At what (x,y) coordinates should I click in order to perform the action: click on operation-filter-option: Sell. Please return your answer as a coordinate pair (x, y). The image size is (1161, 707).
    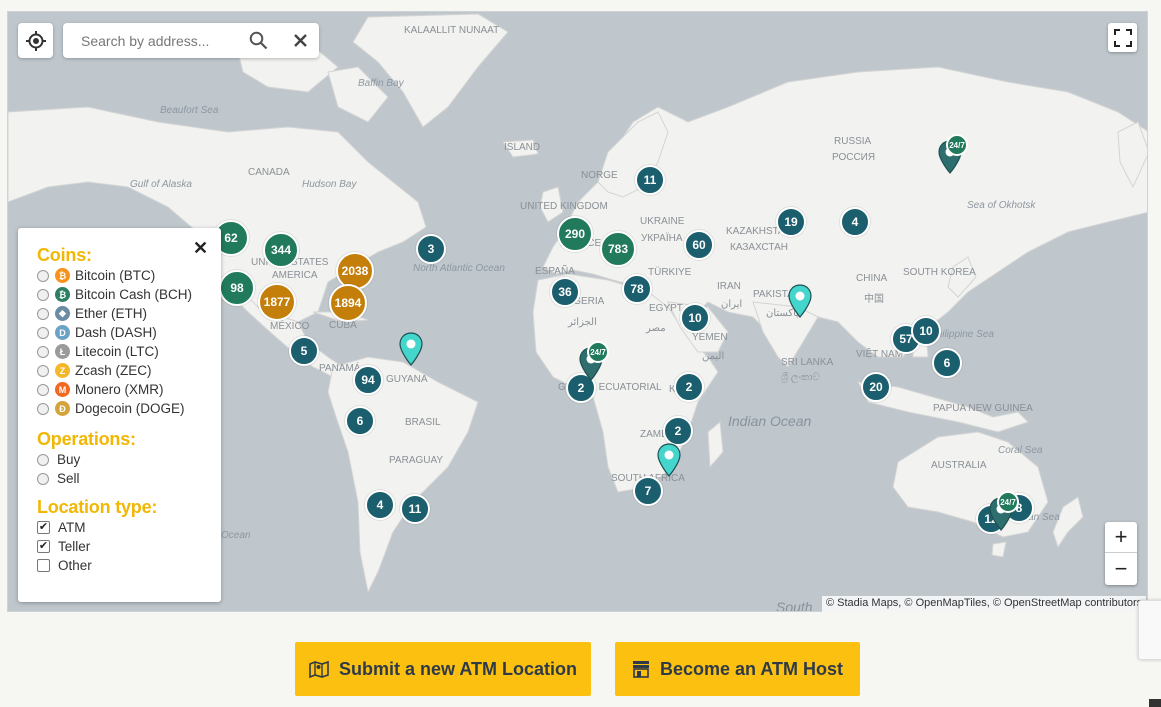
    Looking at the image, I should click on (129, 478).